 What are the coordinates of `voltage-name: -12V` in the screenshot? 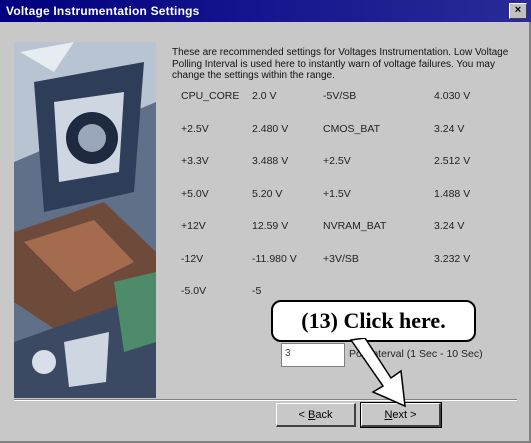 It's located at (192, 258).